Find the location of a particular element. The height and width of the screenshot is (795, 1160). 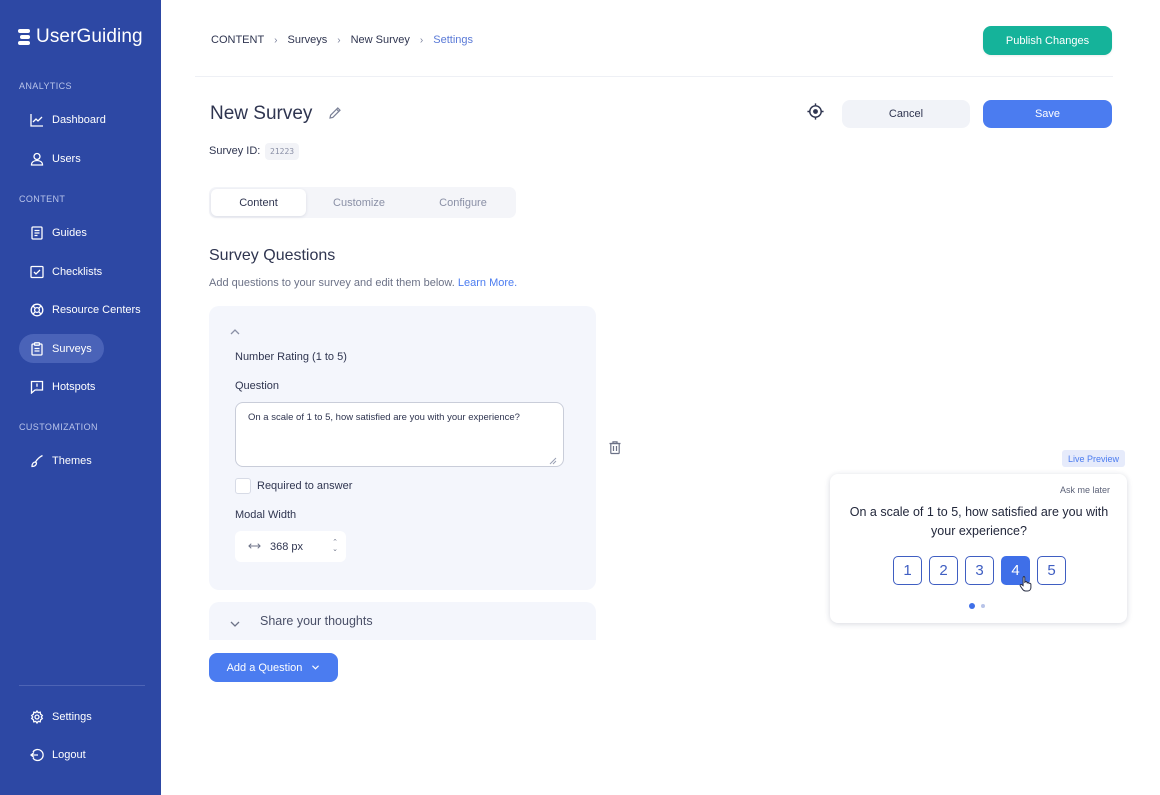

sidebar-item-settings: Settings is located at coordinates (61, 716).